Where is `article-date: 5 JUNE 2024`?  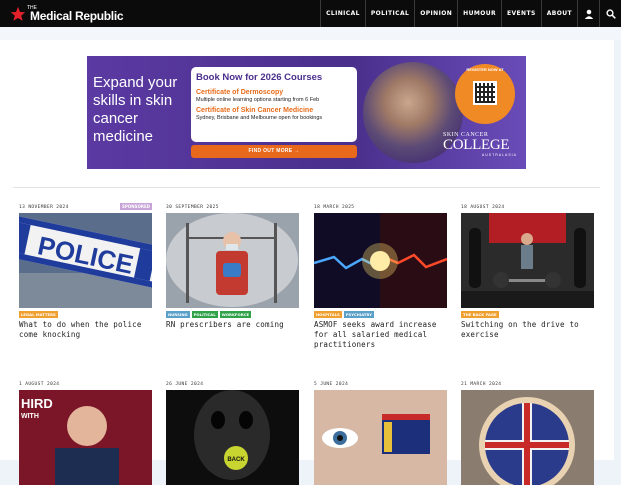
article-date: 5 JUNE 2024 is located at coordinates (331, 384).